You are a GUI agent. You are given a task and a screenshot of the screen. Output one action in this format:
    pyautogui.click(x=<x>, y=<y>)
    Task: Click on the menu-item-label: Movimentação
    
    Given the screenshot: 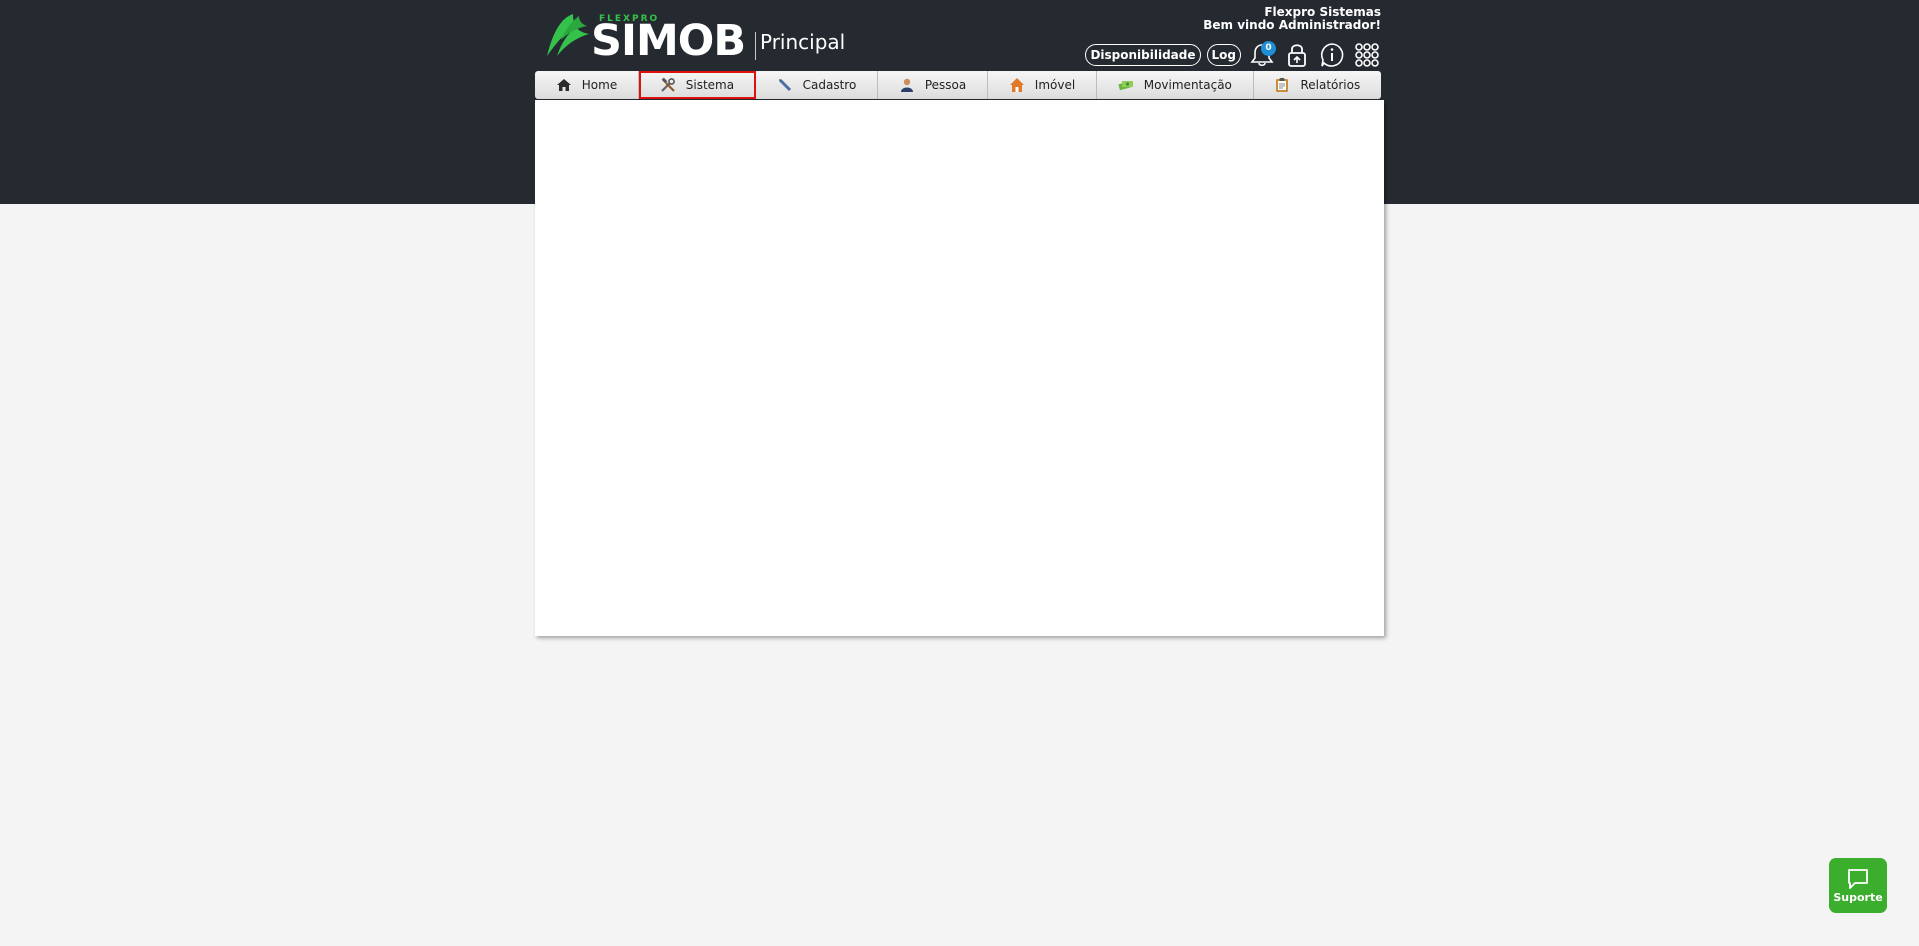 What is the action you would take?
    pyautogui.click(x=1187, y=85)
    